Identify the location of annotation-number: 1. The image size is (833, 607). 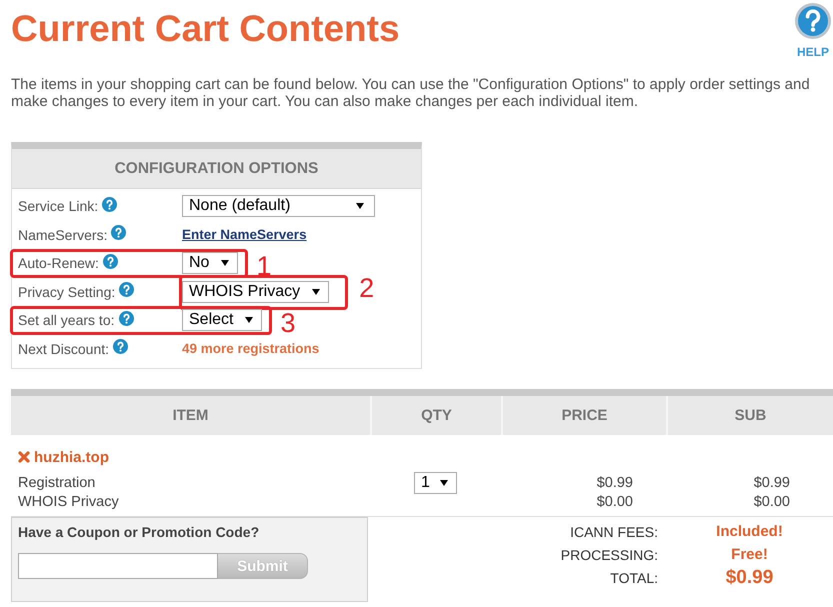
(264, 266).